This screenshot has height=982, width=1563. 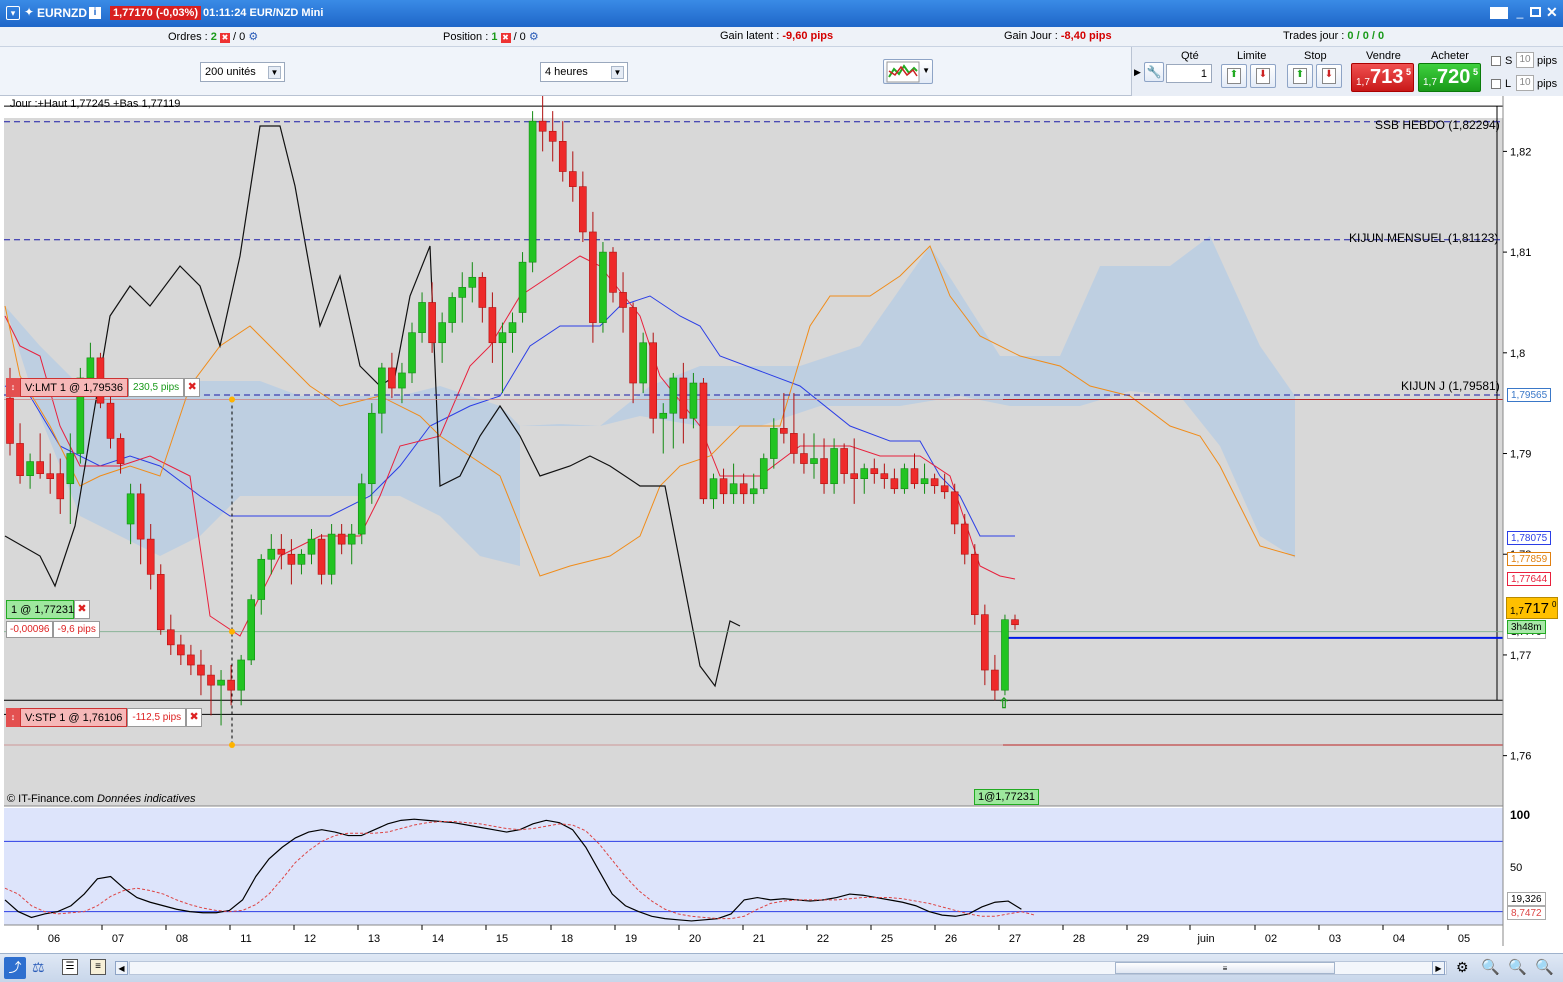 I want to click on minimize-icon: _, so click(x=1520, y=12).